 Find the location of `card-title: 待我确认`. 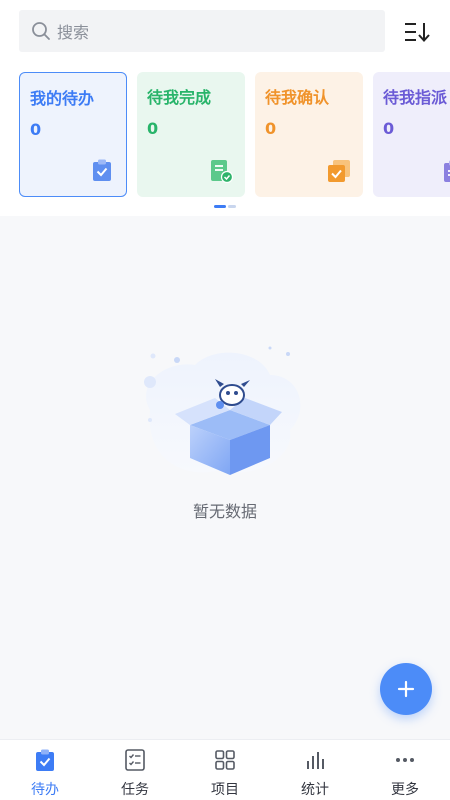

card-title: 待我确认 is located at coordinates (297, 97).